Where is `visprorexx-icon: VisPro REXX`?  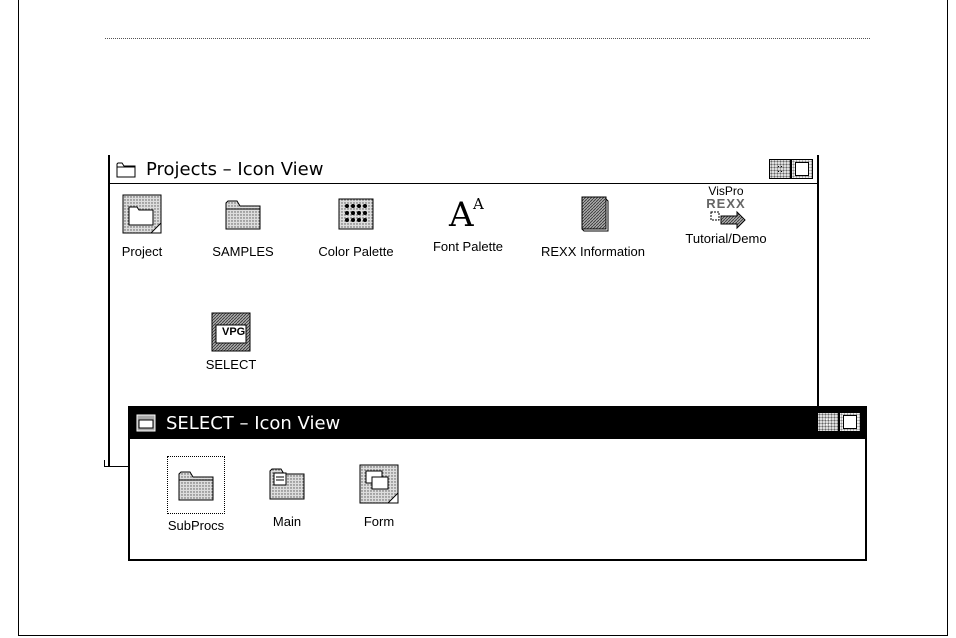 visprorexx-icon: VisPro REXX is located at coordinates (726, 210).